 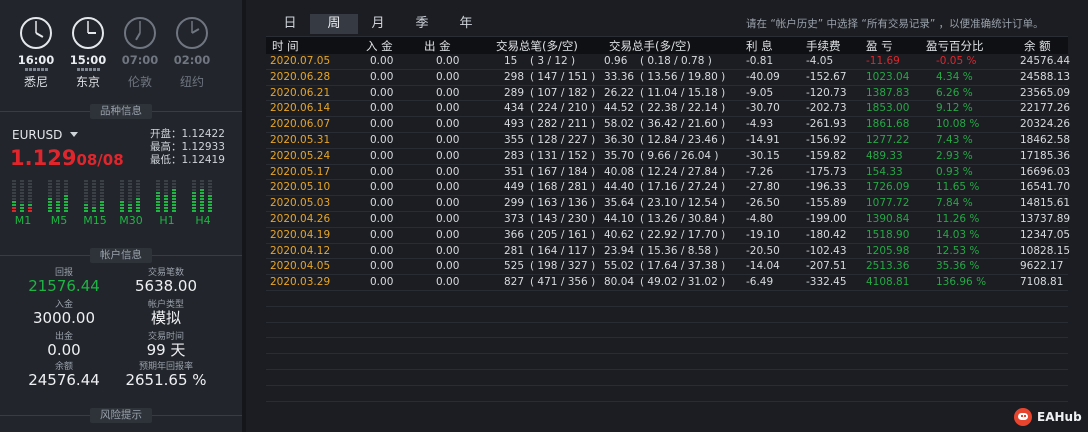 I want to click on table-cell: 2020.05.17, so click(x=300, y=171).